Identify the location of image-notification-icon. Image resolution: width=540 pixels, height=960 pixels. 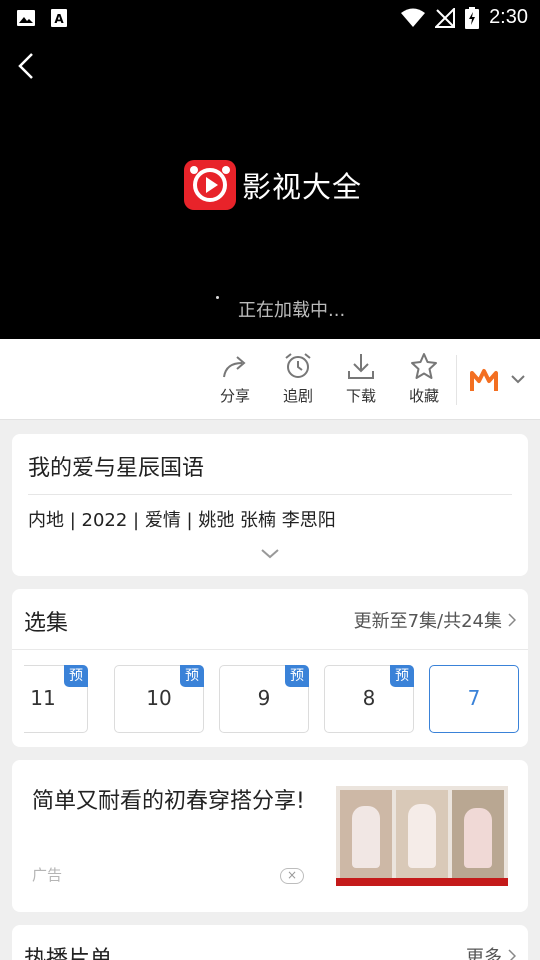
(26, 18).